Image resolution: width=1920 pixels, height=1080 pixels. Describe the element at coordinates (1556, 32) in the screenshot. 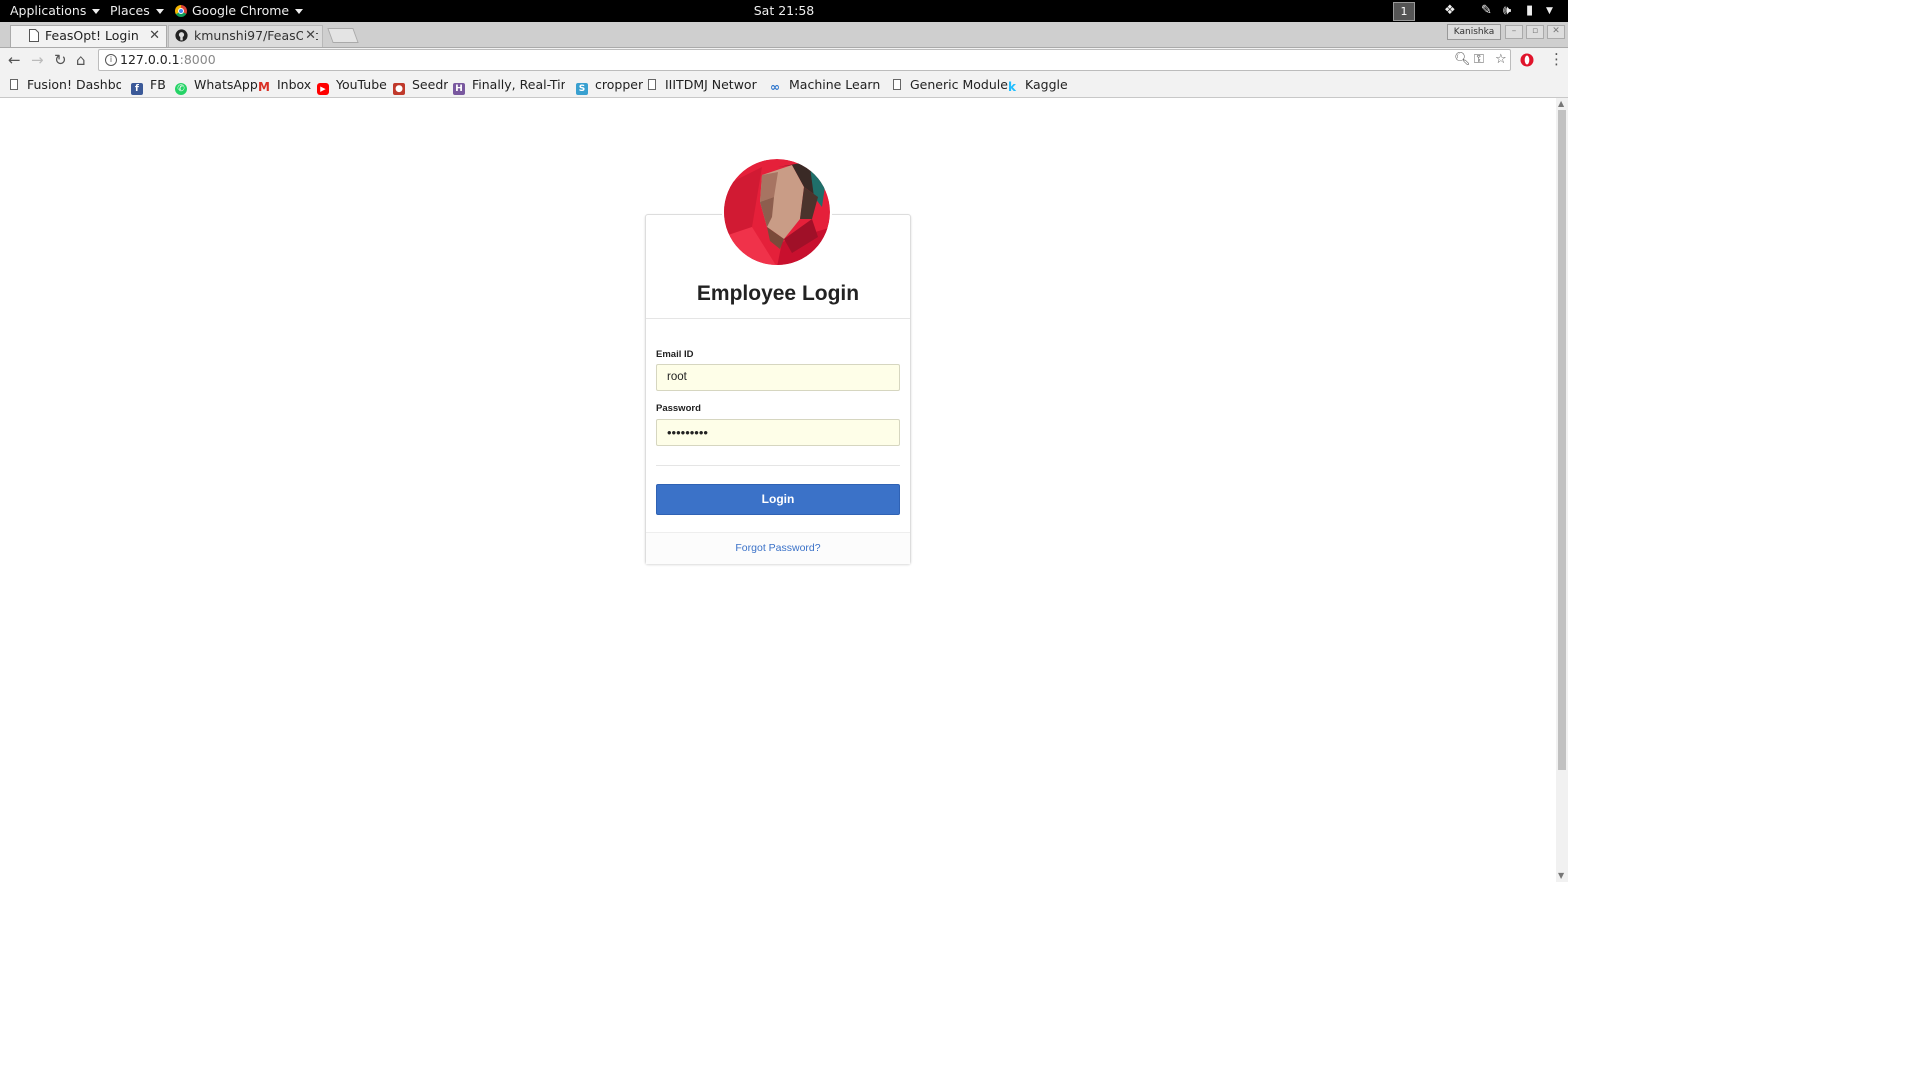

I see `window-close-icon: ✕` at that location.